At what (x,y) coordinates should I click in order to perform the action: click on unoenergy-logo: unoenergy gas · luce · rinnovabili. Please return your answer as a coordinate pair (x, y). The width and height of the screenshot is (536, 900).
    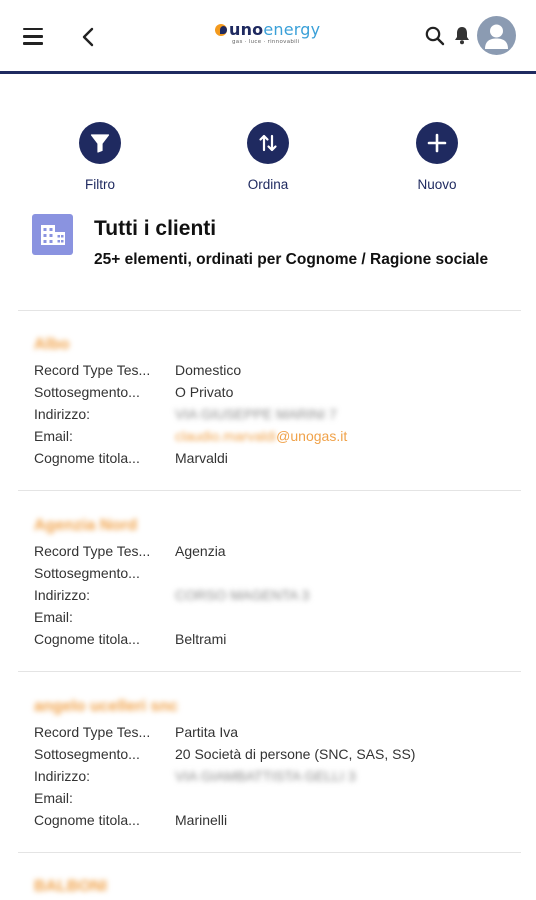
    Looking at the image, I should click on (269, 35).